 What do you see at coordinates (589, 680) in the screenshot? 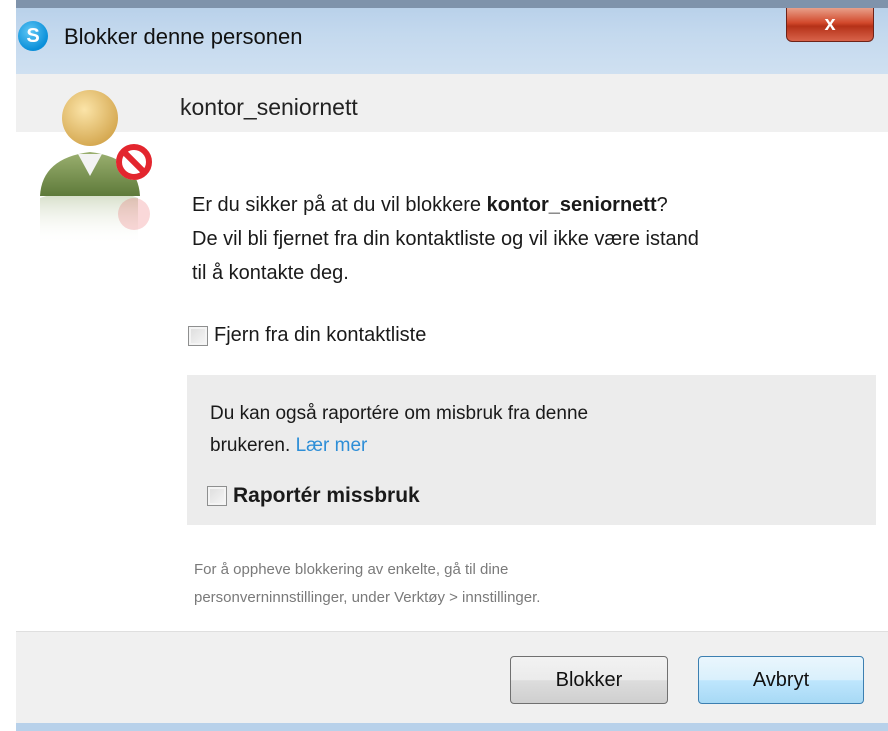
I see `block-button: Blokker` at bounding box center [589, 680].